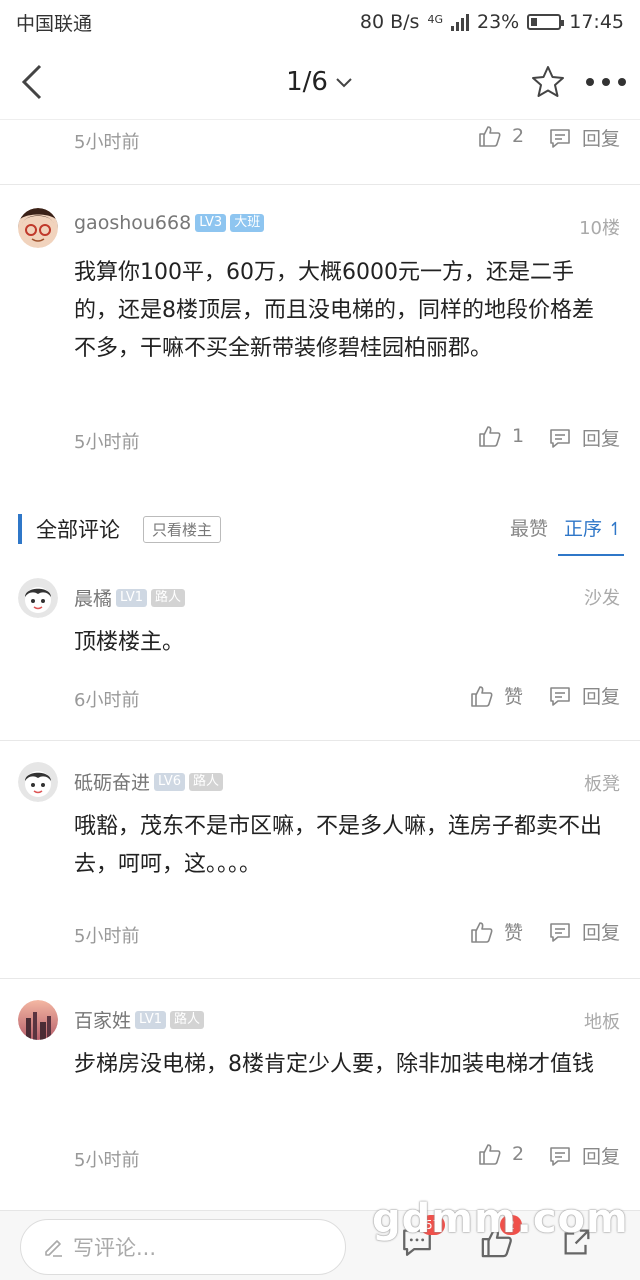  What do you see at coordinates (320, 698) in the screenshot?
I see `comment-meta-row: 6小时前 赞 回复` at bounding box center [320, 698].